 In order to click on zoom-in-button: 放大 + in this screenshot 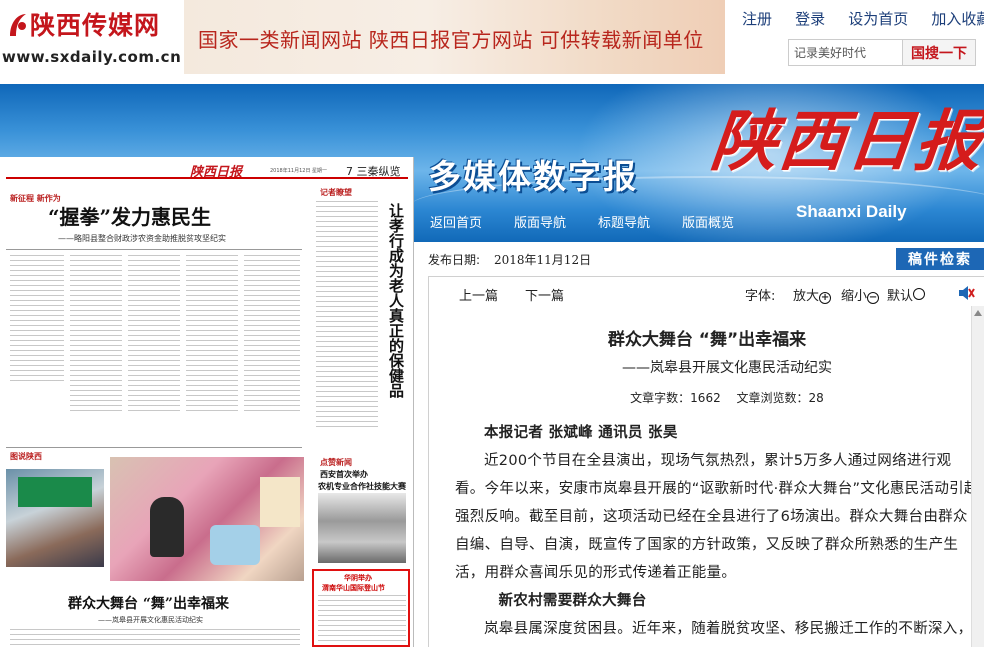, I will do `click(812, 294)`.